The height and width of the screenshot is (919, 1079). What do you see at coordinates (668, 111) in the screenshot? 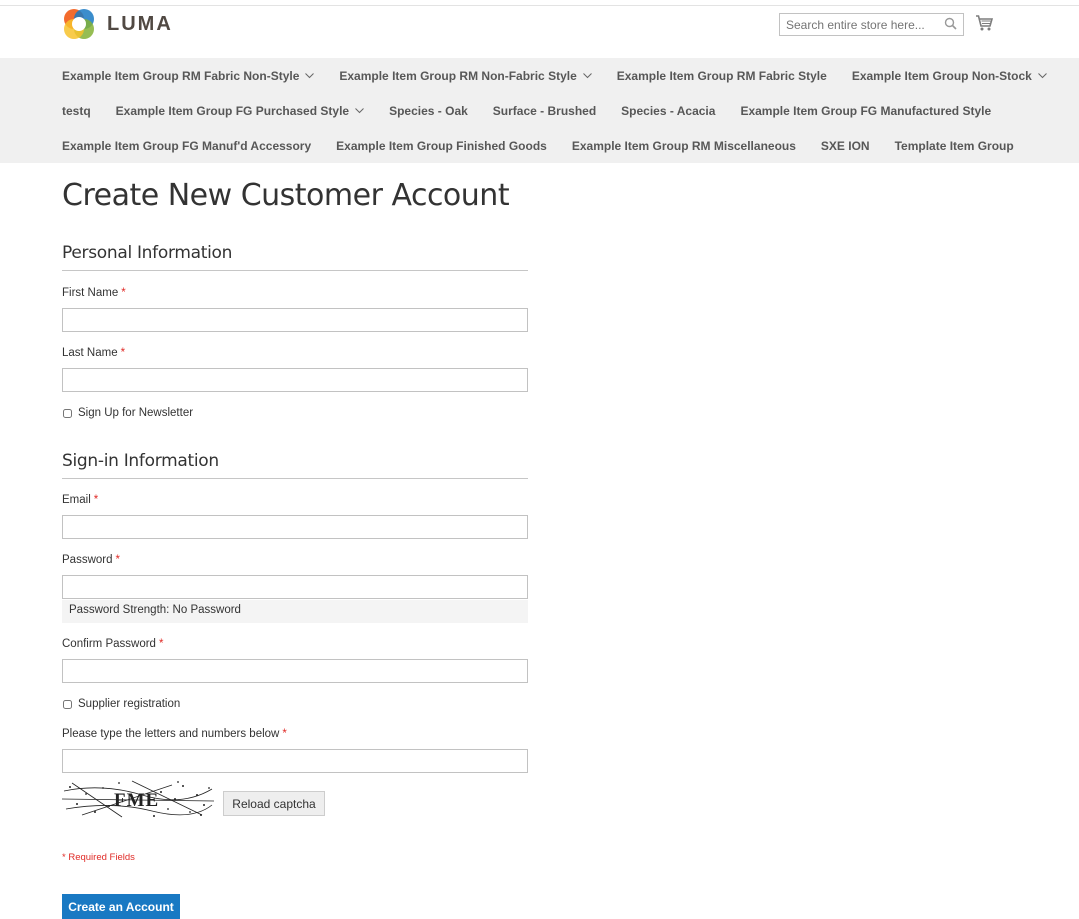
I see `nav-item: Species - Acacia` at bounding box center [668, 111].